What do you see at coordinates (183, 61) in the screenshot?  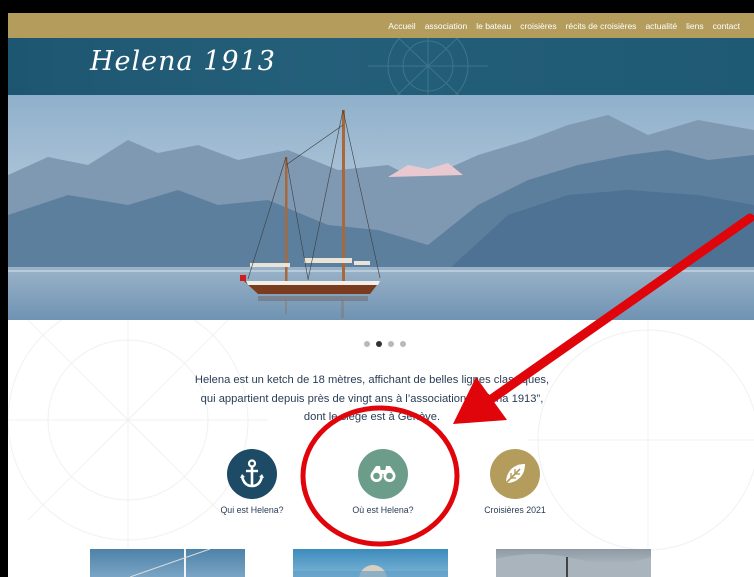 I see `site-logo: Helena 1913` at bounding box center [183, 61].